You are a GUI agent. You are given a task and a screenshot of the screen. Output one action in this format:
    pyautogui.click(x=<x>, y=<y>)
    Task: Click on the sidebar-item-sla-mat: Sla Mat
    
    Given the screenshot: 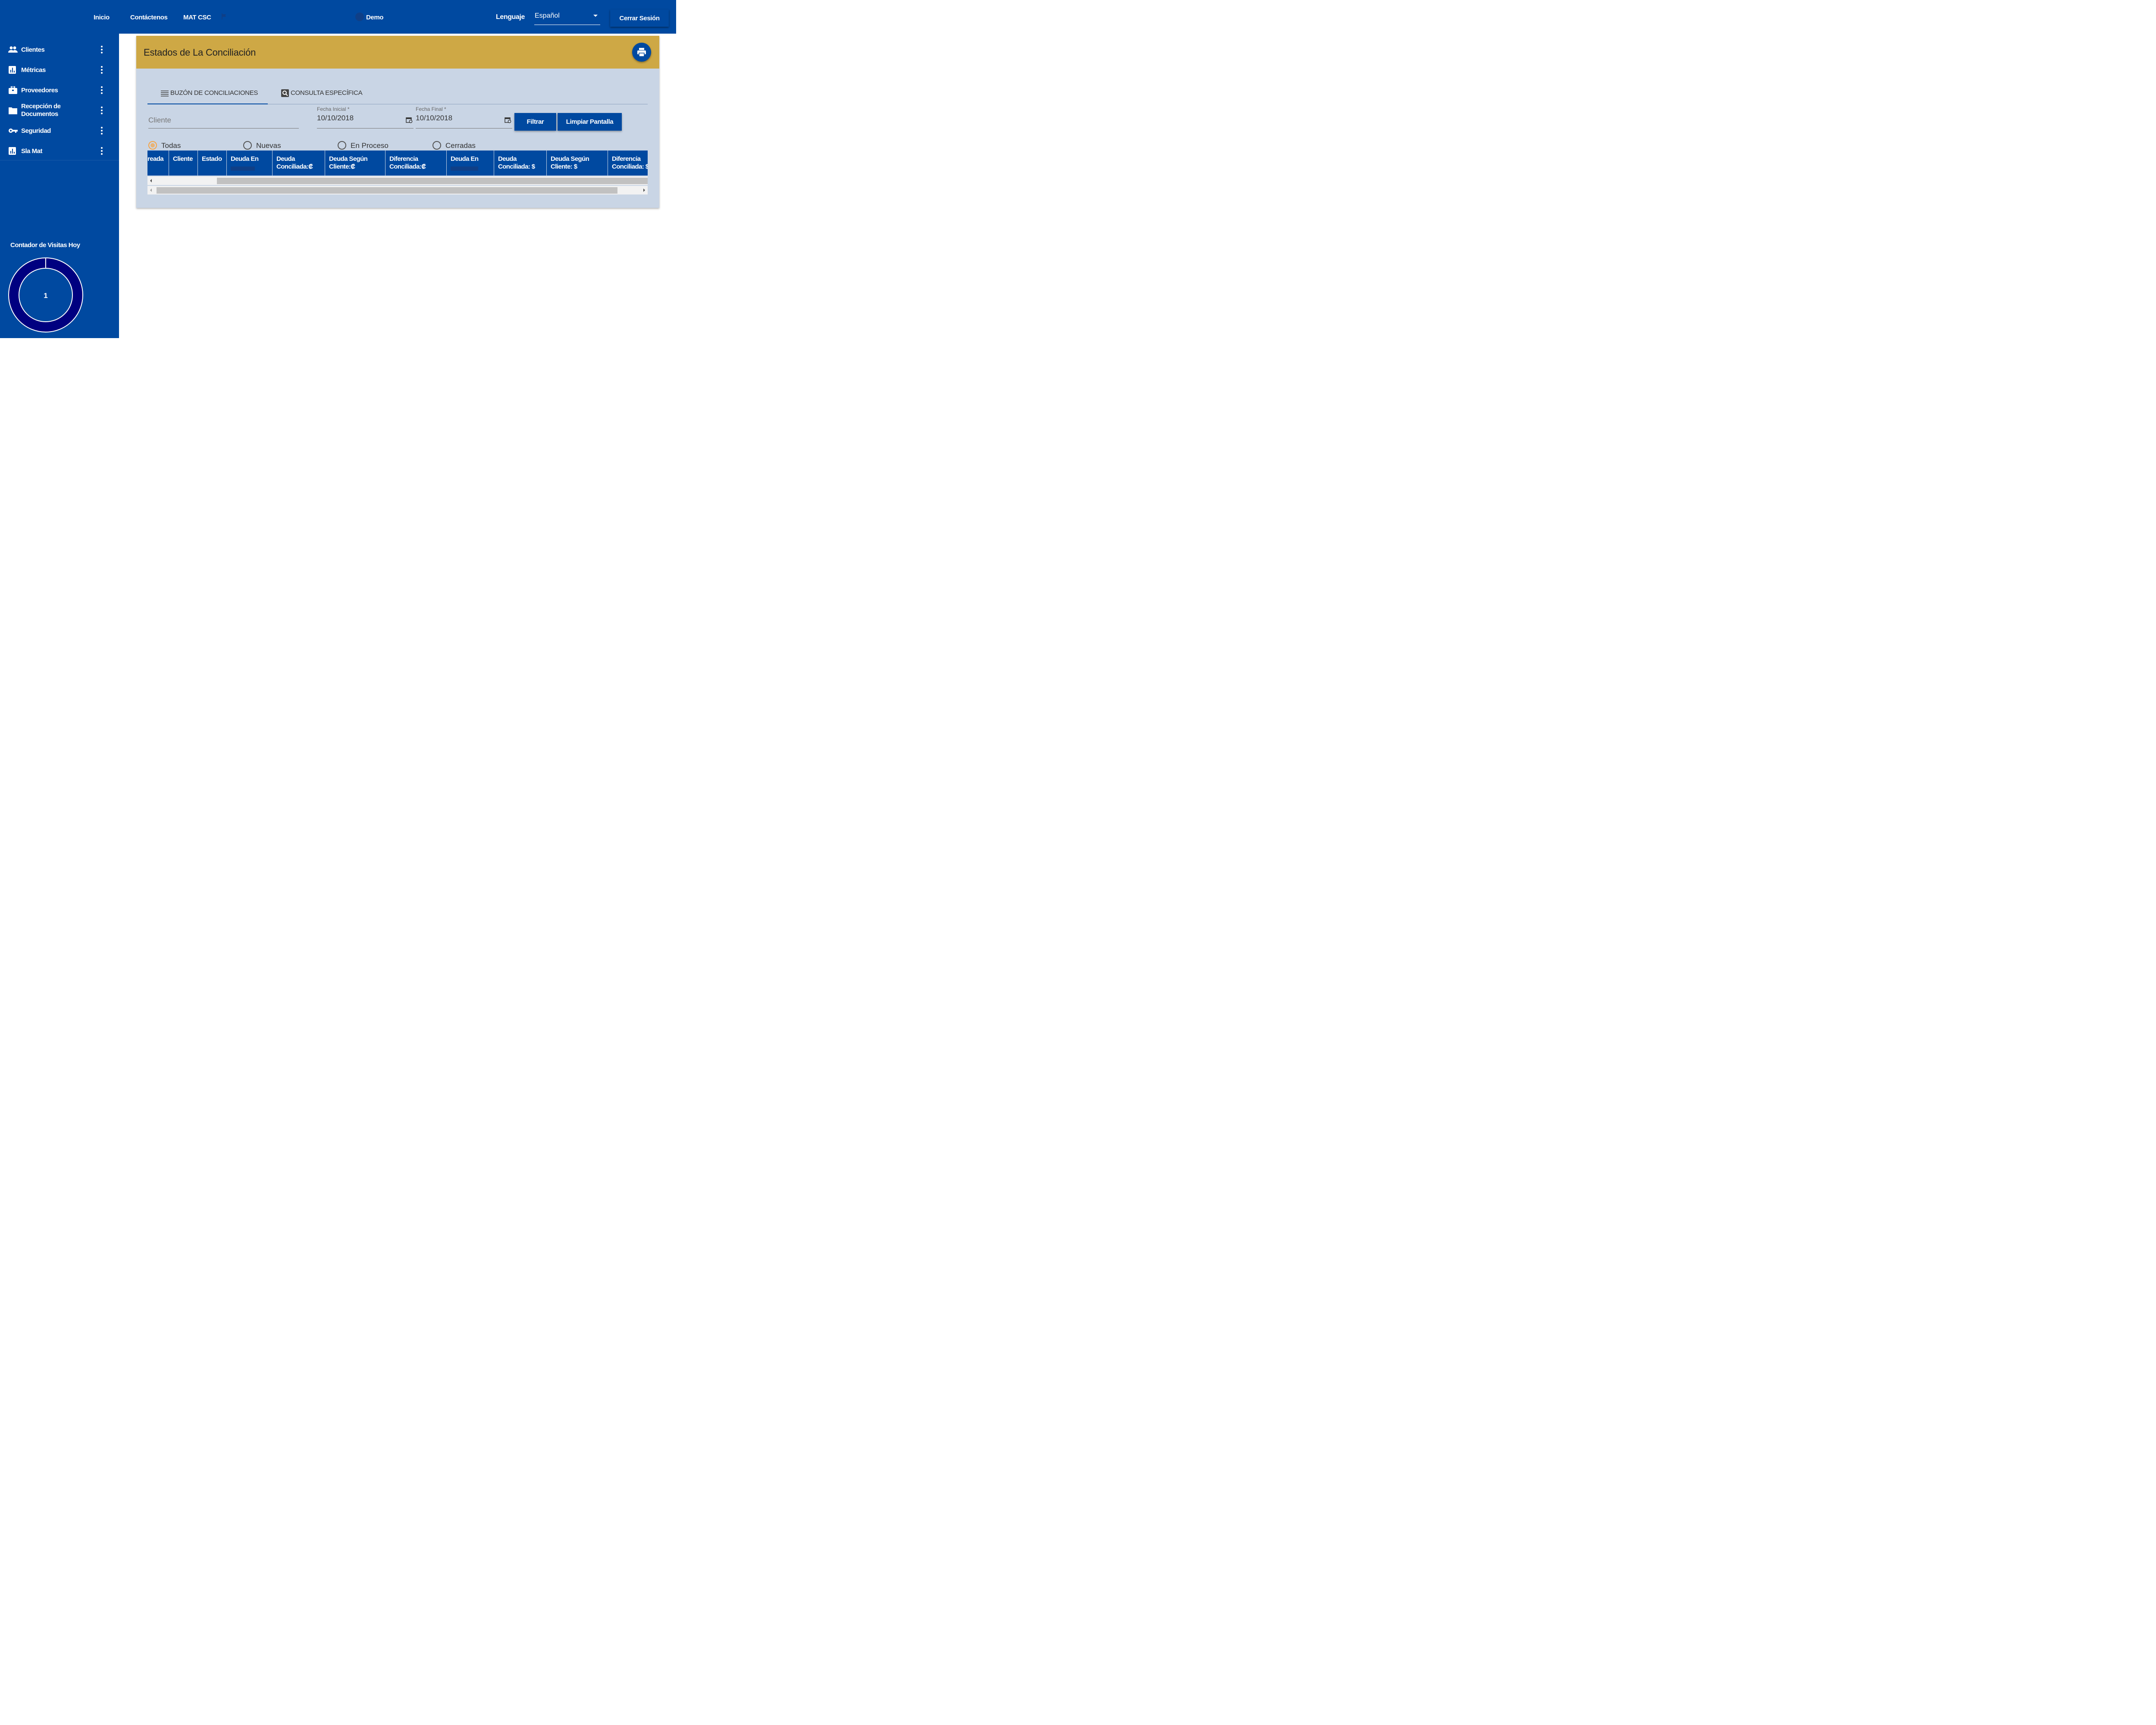 What is the action you would take?
    pyautogui.click(x=59, y=151)
    